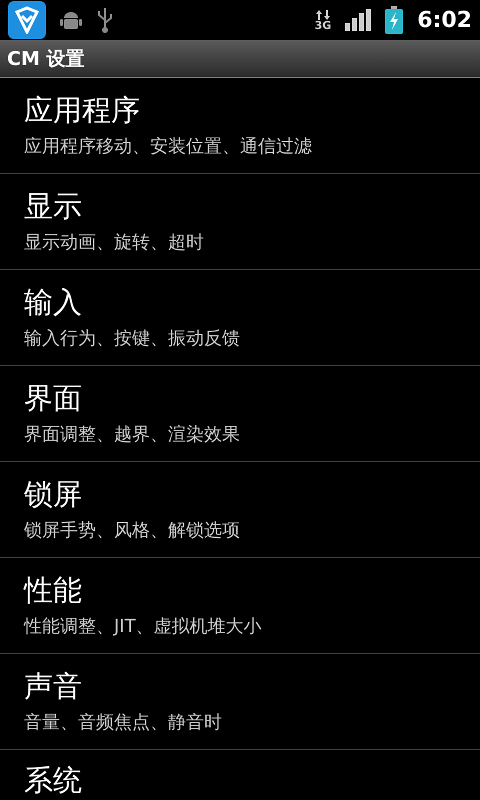 The height and width of the screenshot is (800, 480). What do you see at coordinates (444, 20) in the screenshot?
I see `clock: 6:02` at bounding box center [444, 20].